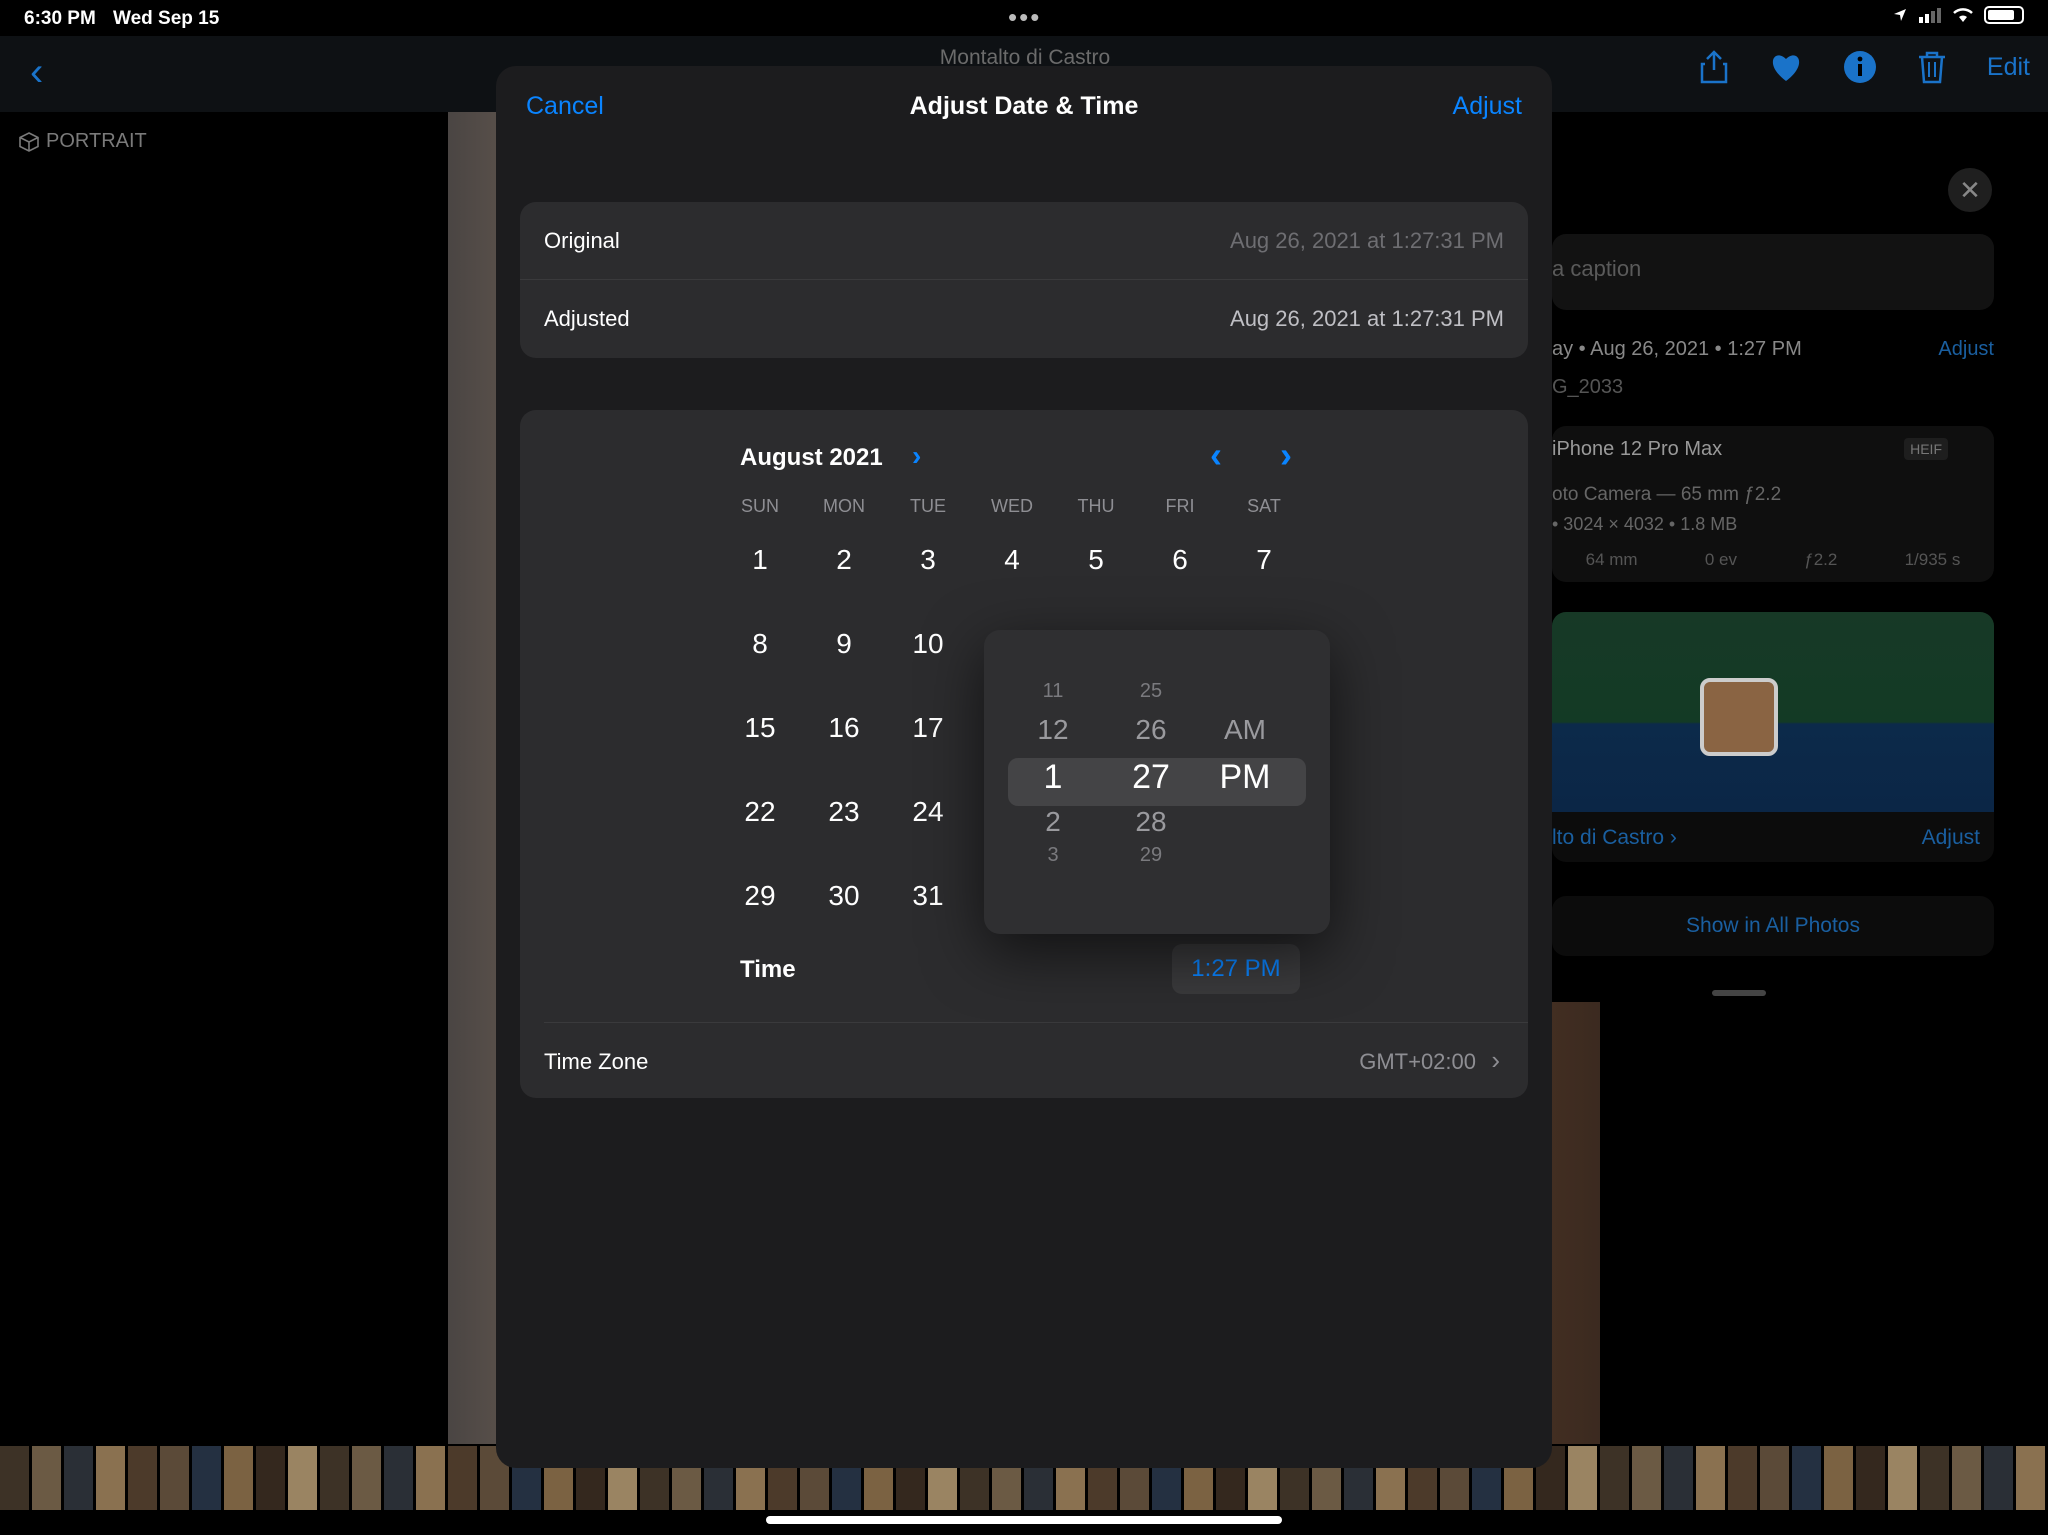  Describe the element at coordinates (1860, 67) in the screenshot. I see `info-icon` at that location.